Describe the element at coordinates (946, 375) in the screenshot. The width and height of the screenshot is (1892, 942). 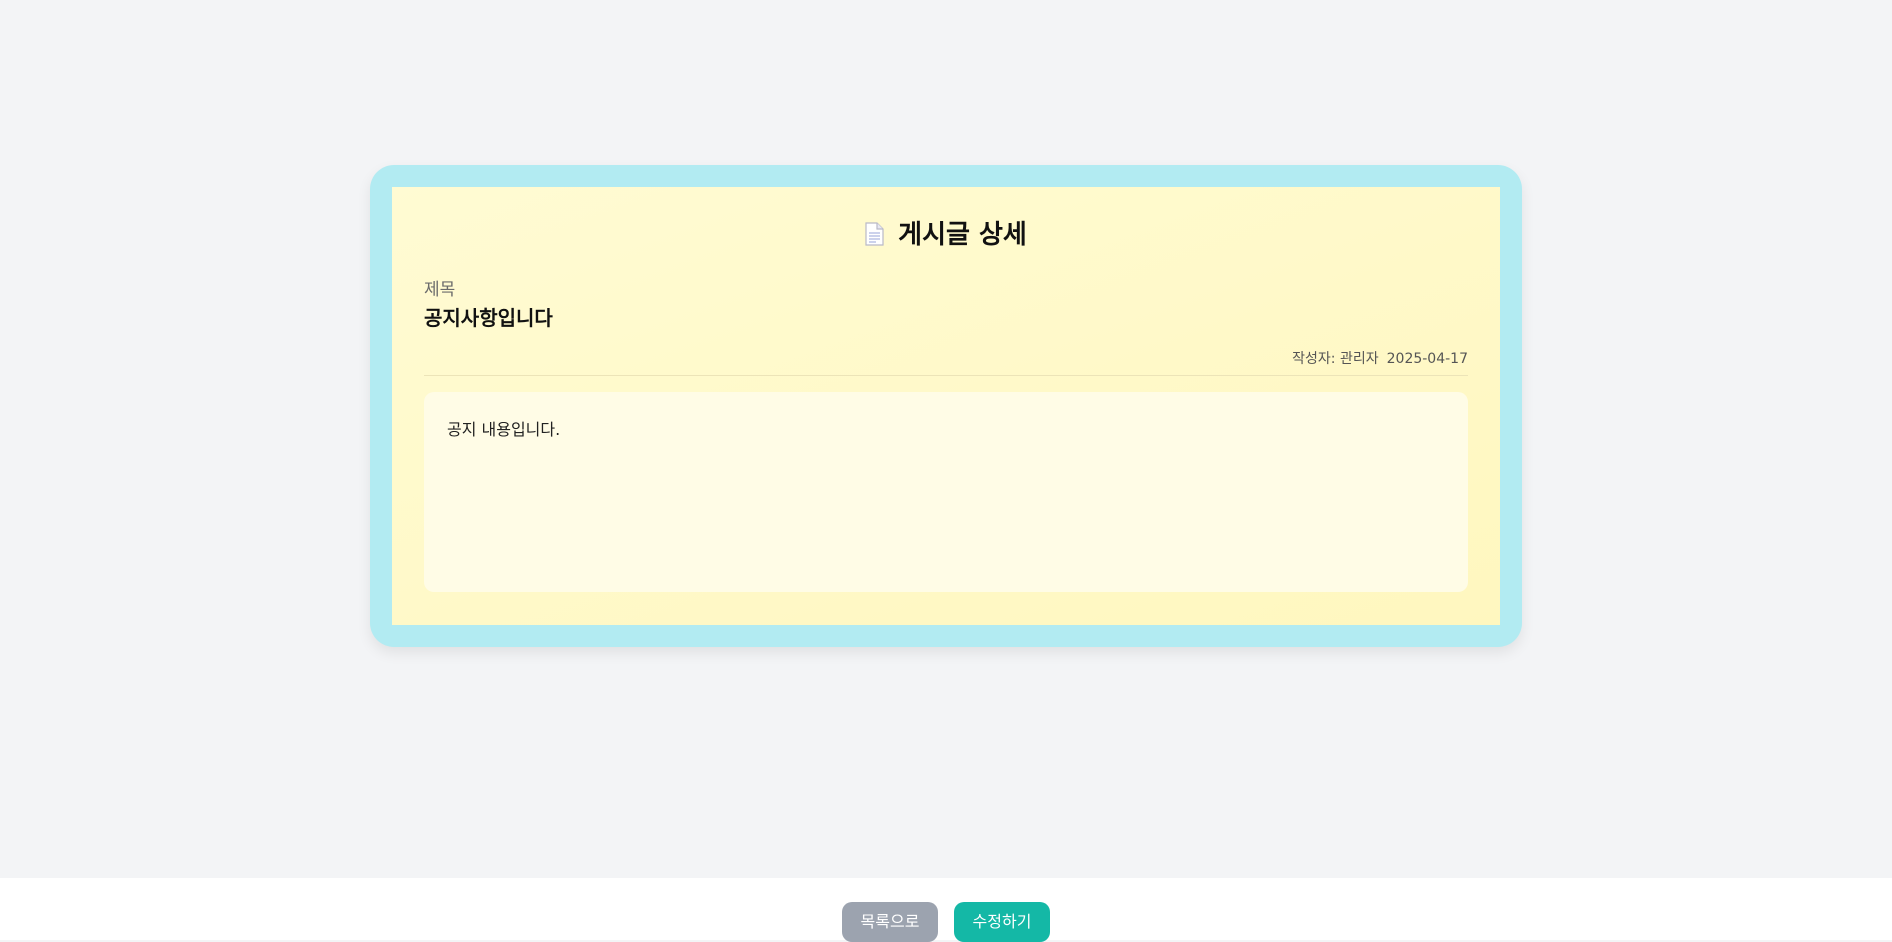
I see `divider` at that location.